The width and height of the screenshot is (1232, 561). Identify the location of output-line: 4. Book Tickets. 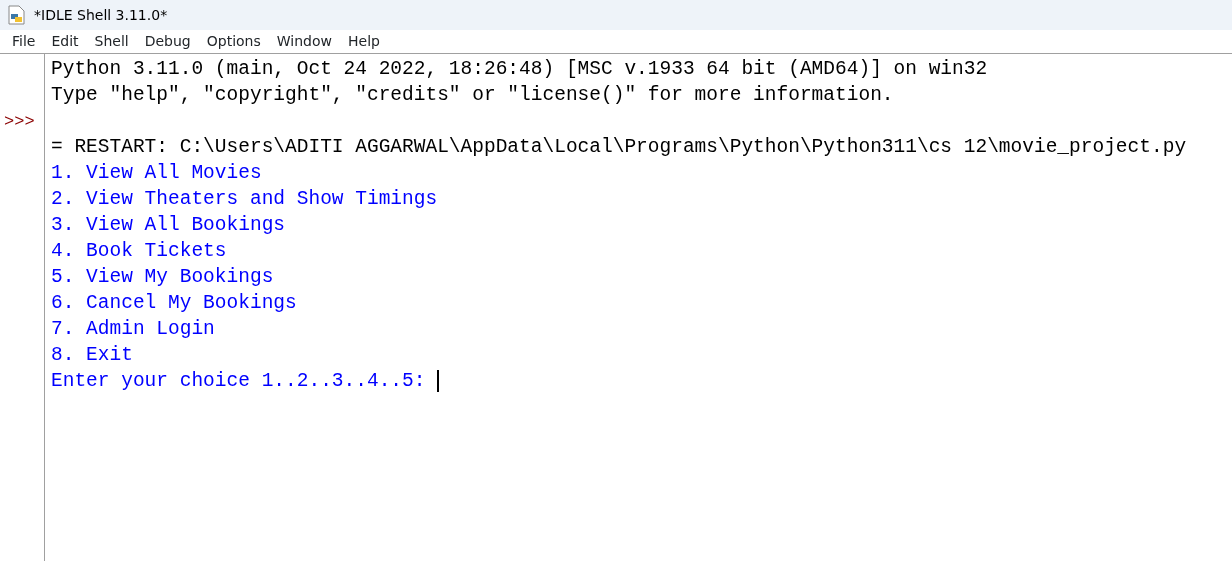
(139, 251).